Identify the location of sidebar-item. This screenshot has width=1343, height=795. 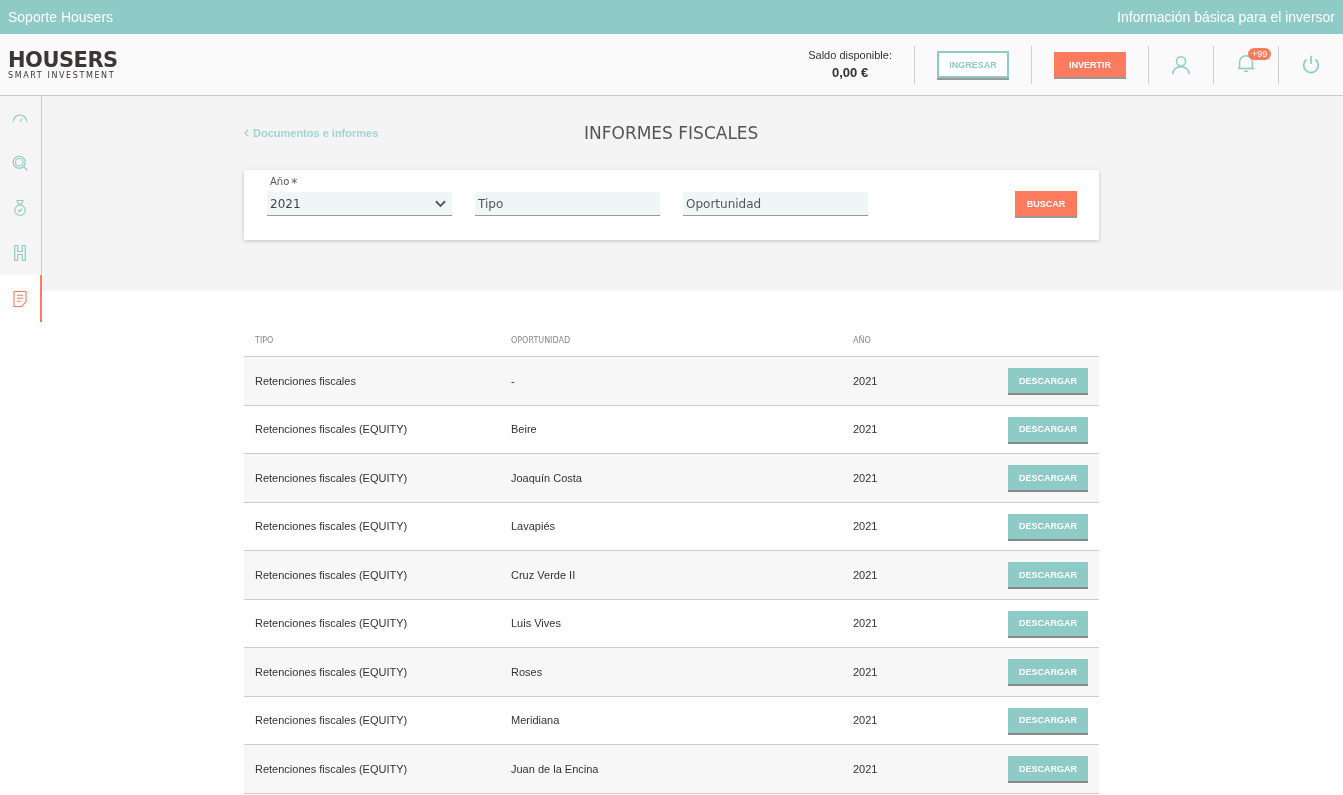
(21, 298).